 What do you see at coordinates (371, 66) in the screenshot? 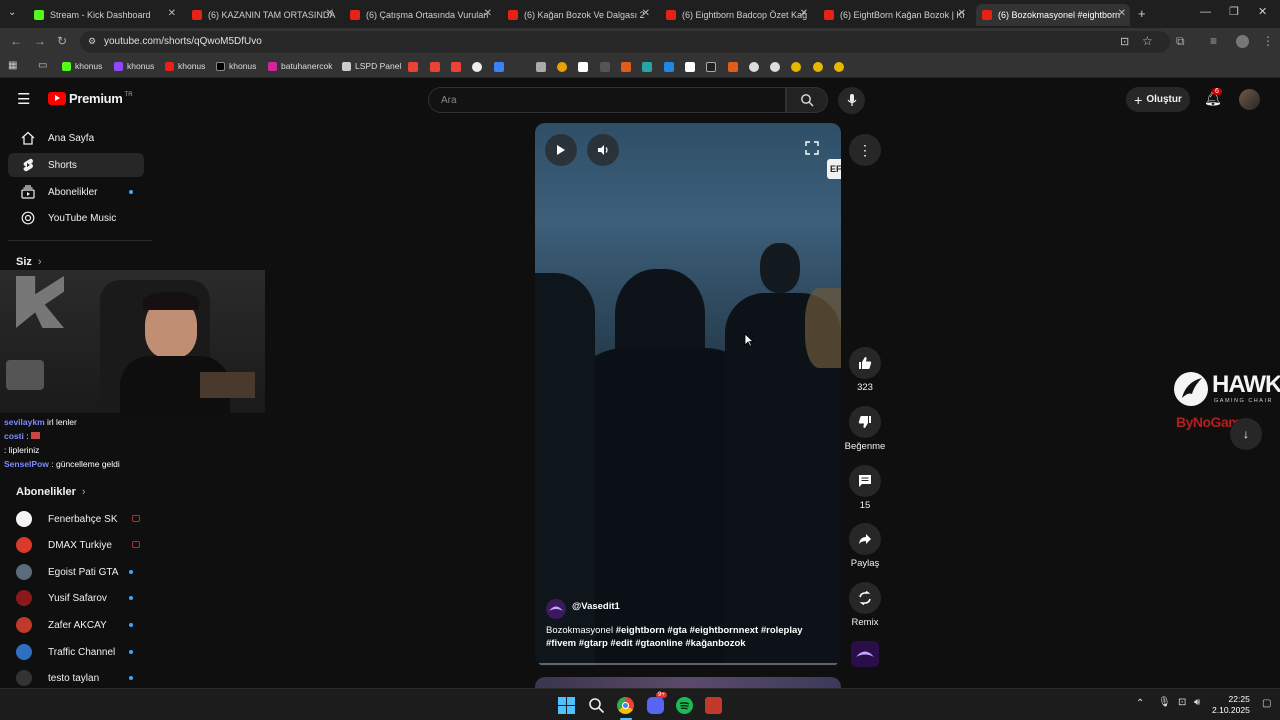
I see `bookmark-lspd-panel: LSPD Panel` at bounding box center [371, 66].